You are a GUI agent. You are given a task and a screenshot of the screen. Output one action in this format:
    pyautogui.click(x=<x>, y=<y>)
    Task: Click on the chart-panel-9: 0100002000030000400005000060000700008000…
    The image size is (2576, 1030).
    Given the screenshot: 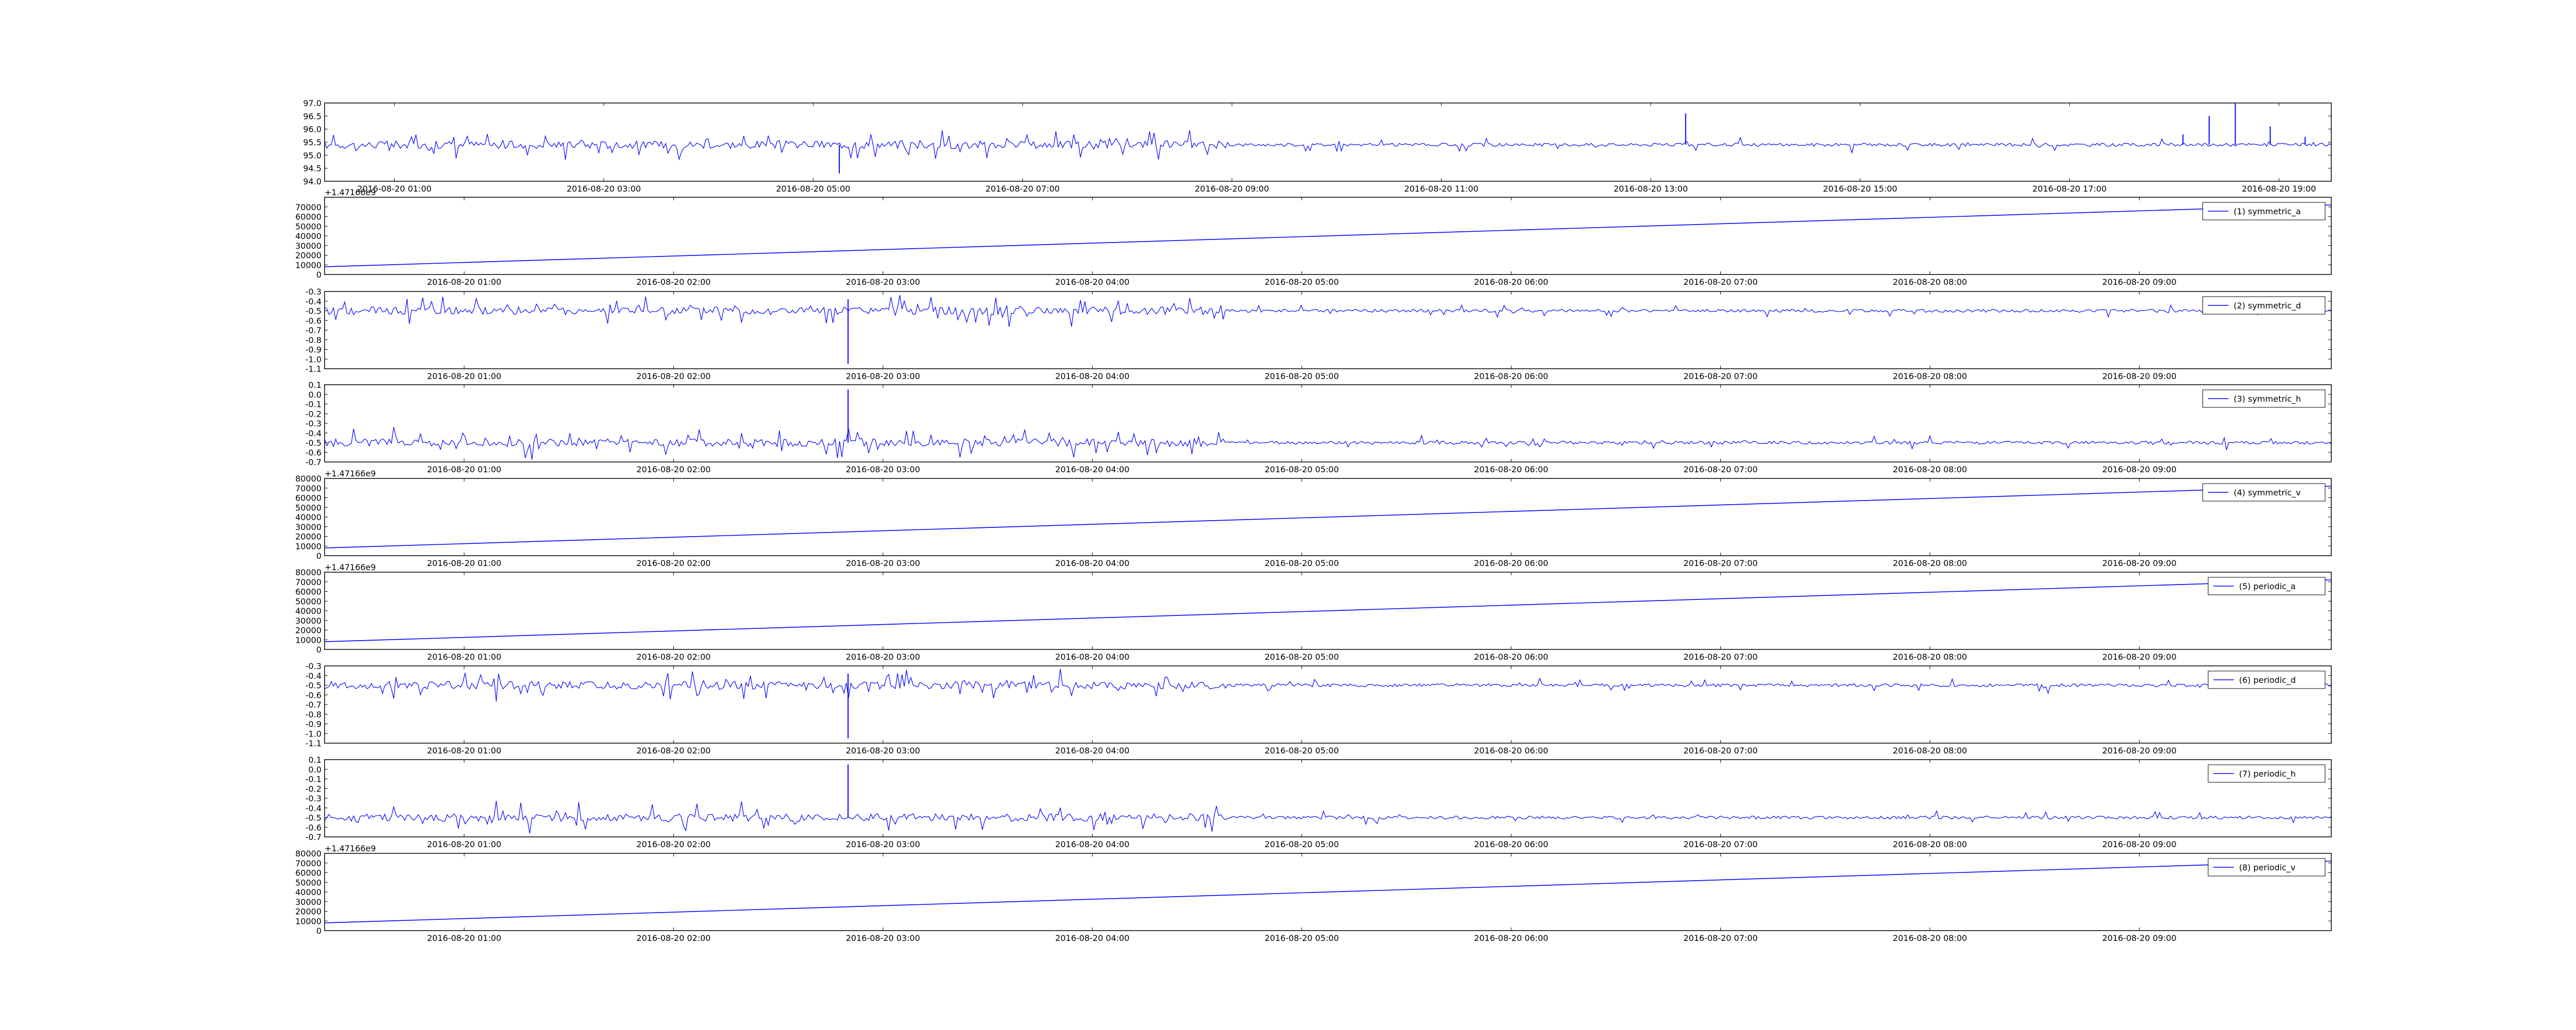 What is the action you would take?
    pyautogui.click(x=1313, y=893)
    